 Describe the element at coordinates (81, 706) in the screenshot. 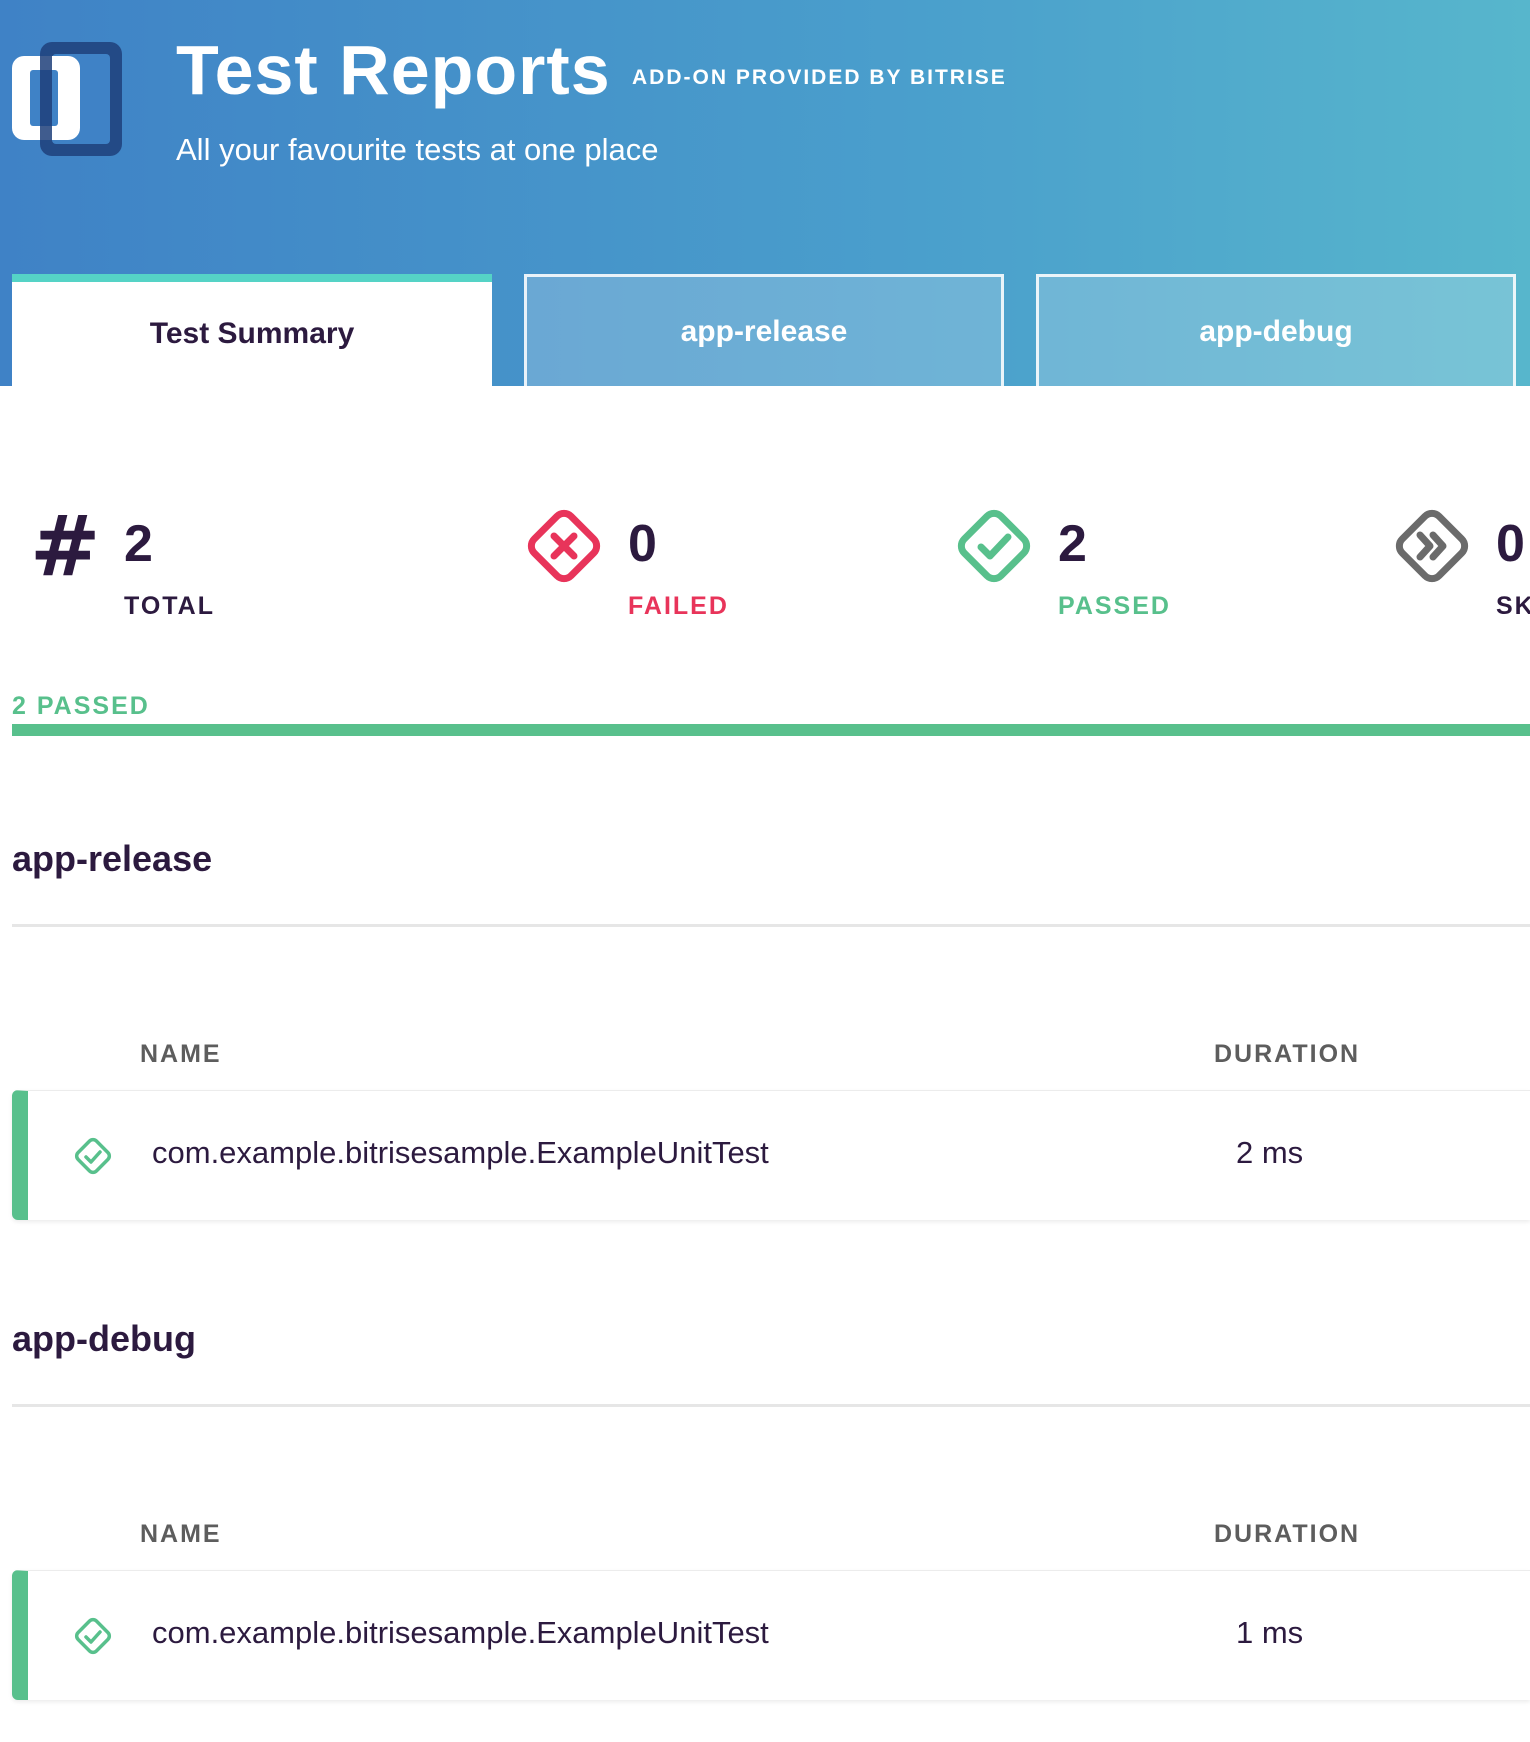

I see `progress-label: 2 PASSED` at that location.